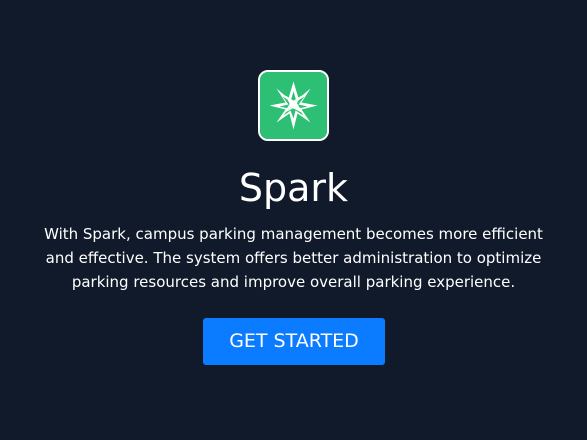 The width and height of the screenshot is (587, 440). What do you see at coordinates (294, 341) in the screenshot?
I see `get-started-button: GET STARTED` at bounding box center [294, 341].